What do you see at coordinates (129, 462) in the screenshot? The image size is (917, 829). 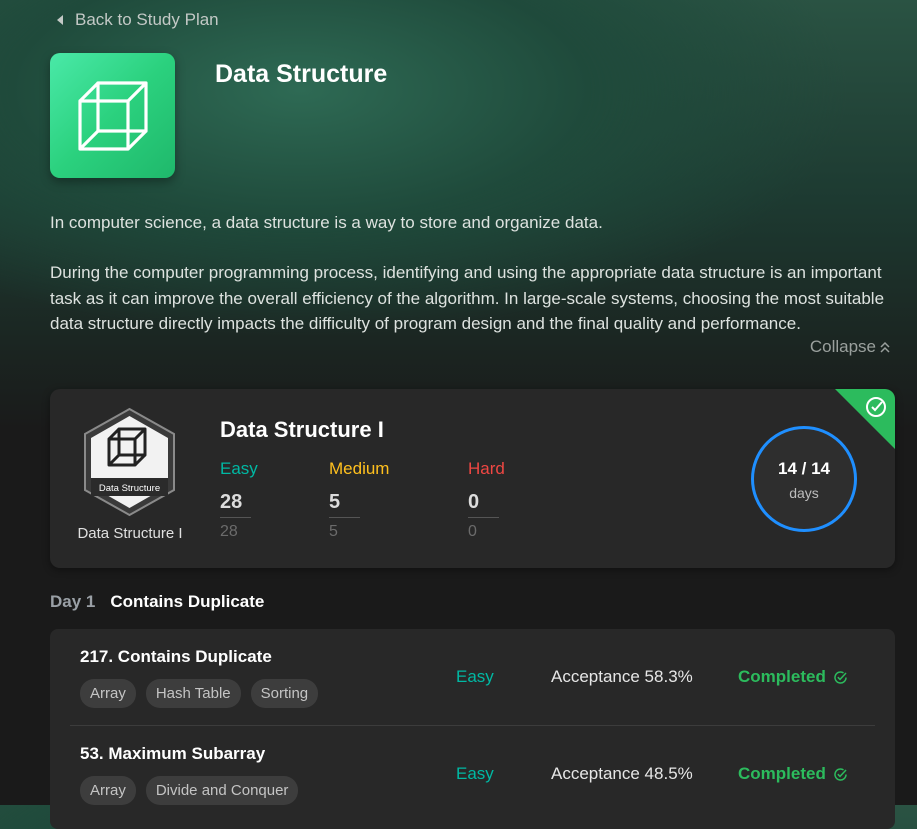 I see `plan-badge-icon: Data Structure` at bounding box center [129, 462].